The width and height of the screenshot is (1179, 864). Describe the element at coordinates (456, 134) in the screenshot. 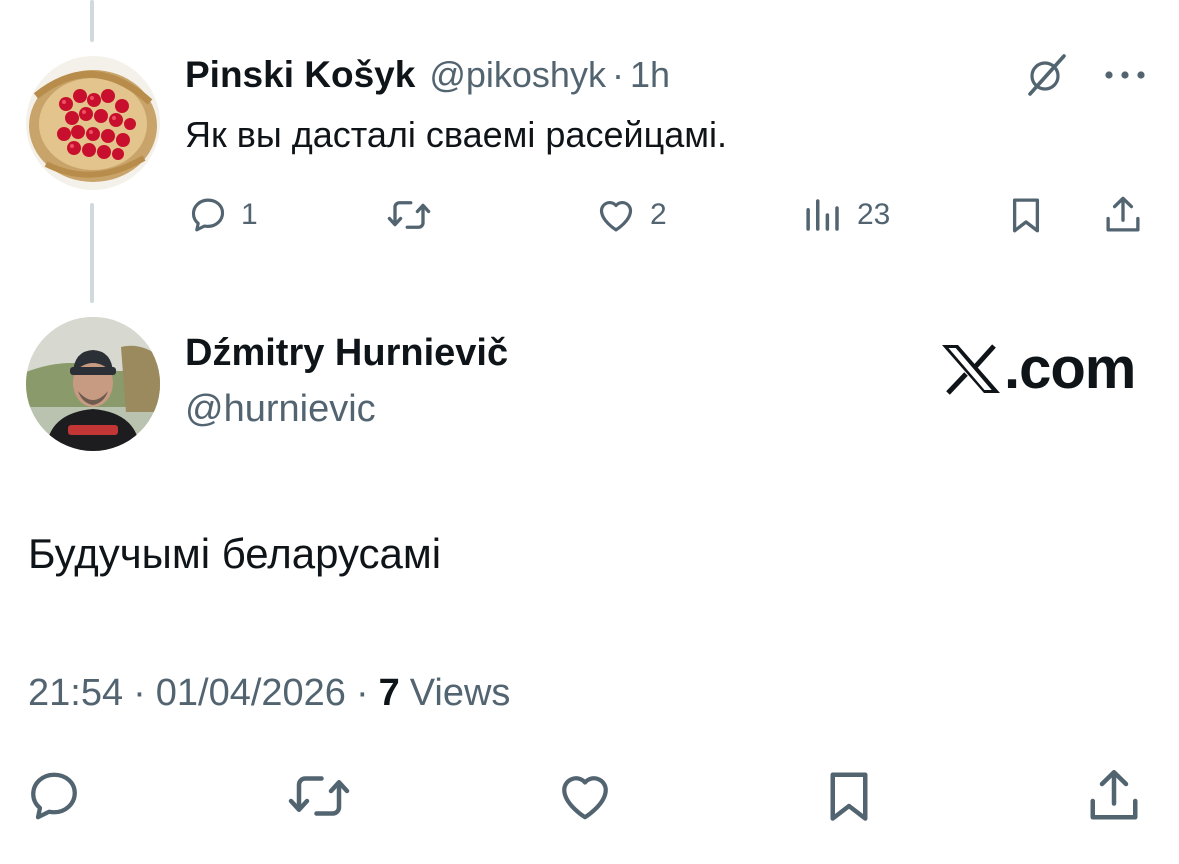

I see `parent-tweet-text: Як вы дасталі сваемі расейцамі.` at that location.